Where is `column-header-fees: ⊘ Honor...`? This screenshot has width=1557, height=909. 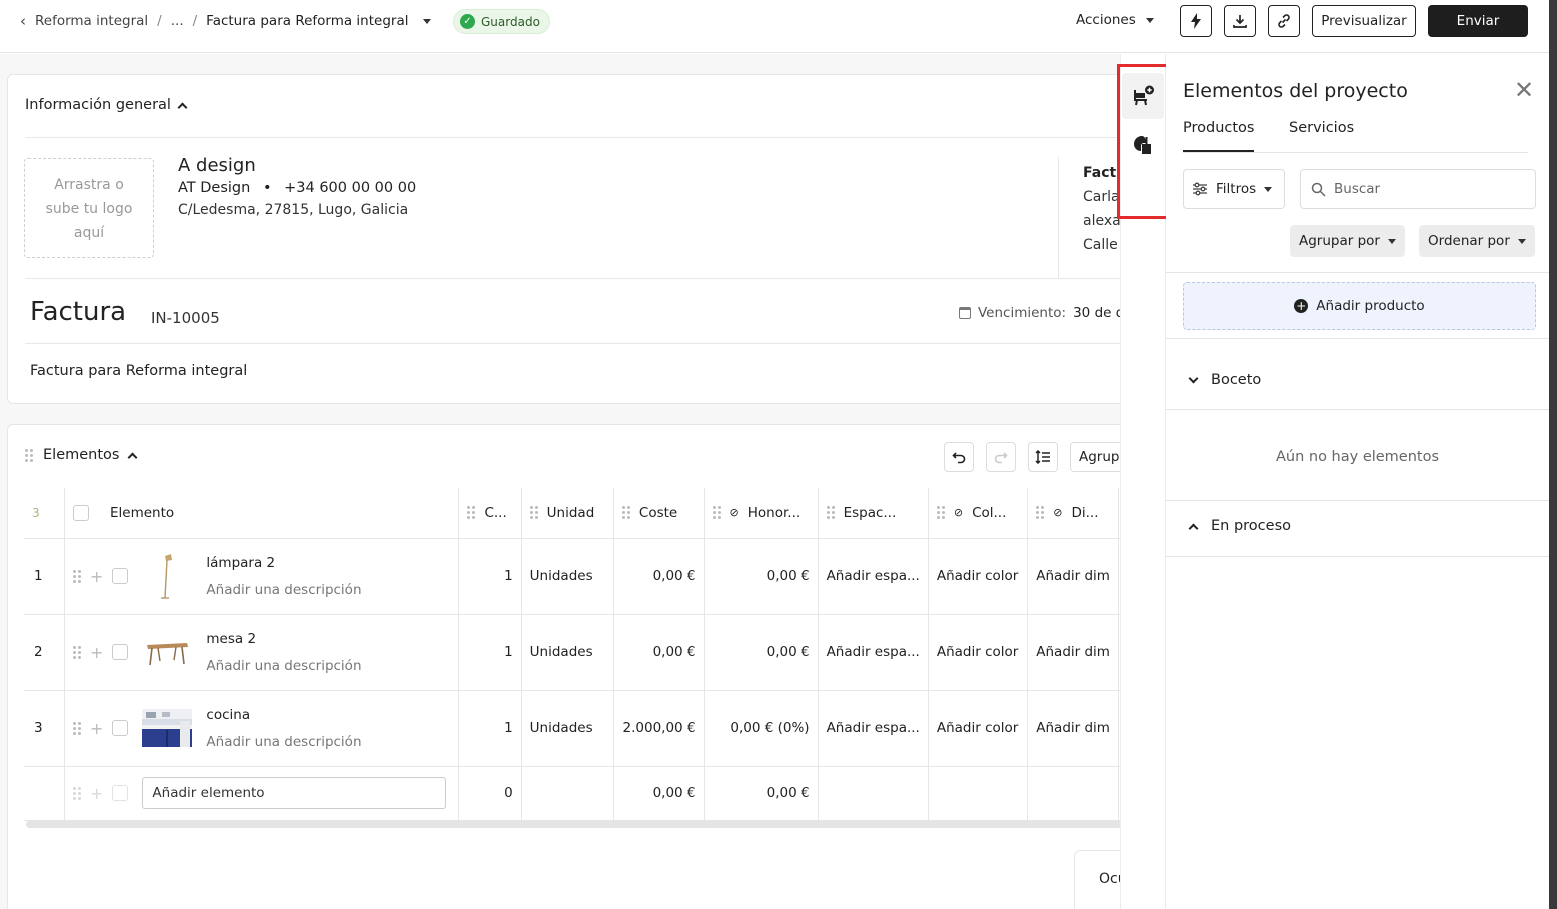
column-header-fees: ⊘ Honor... is located at coordinates (761, 513).